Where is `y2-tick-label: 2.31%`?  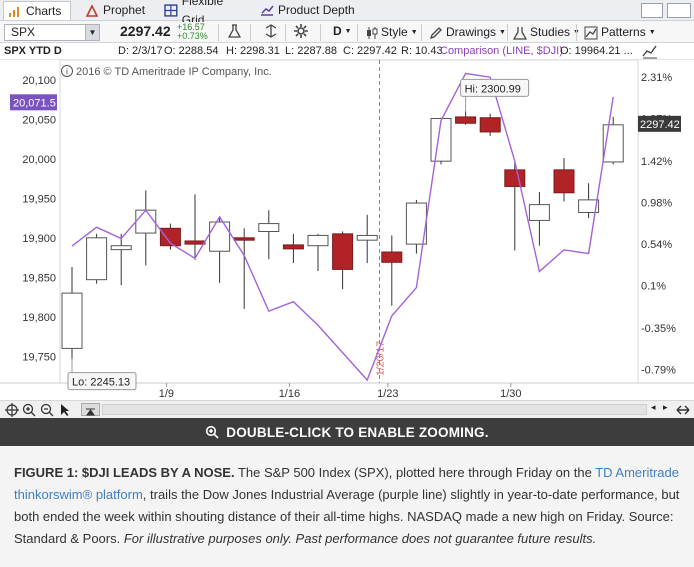 y2-tick-label: 2.31% is located at coordinates (656, 78).